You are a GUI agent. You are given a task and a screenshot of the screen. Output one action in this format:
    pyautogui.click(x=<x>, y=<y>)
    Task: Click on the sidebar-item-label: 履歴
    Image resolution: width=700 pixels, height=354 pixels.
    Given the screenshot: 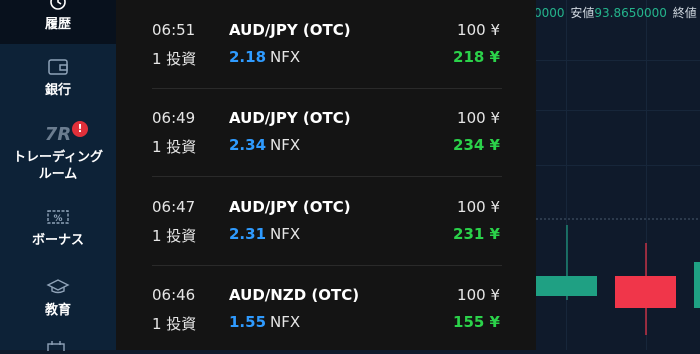 What is the action you would take?
    pyautogui.click(x=57, y=24)
    